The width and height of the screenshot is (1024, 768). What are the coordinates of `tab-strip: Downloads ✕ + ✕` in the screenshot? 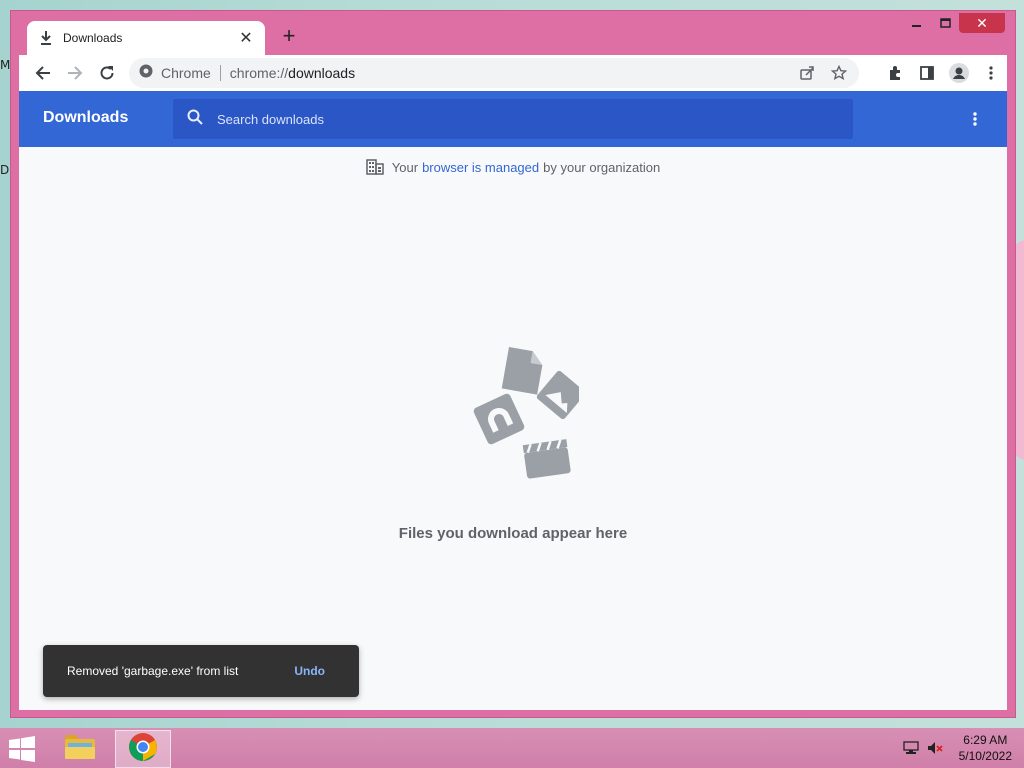 It's located at (513, 33).